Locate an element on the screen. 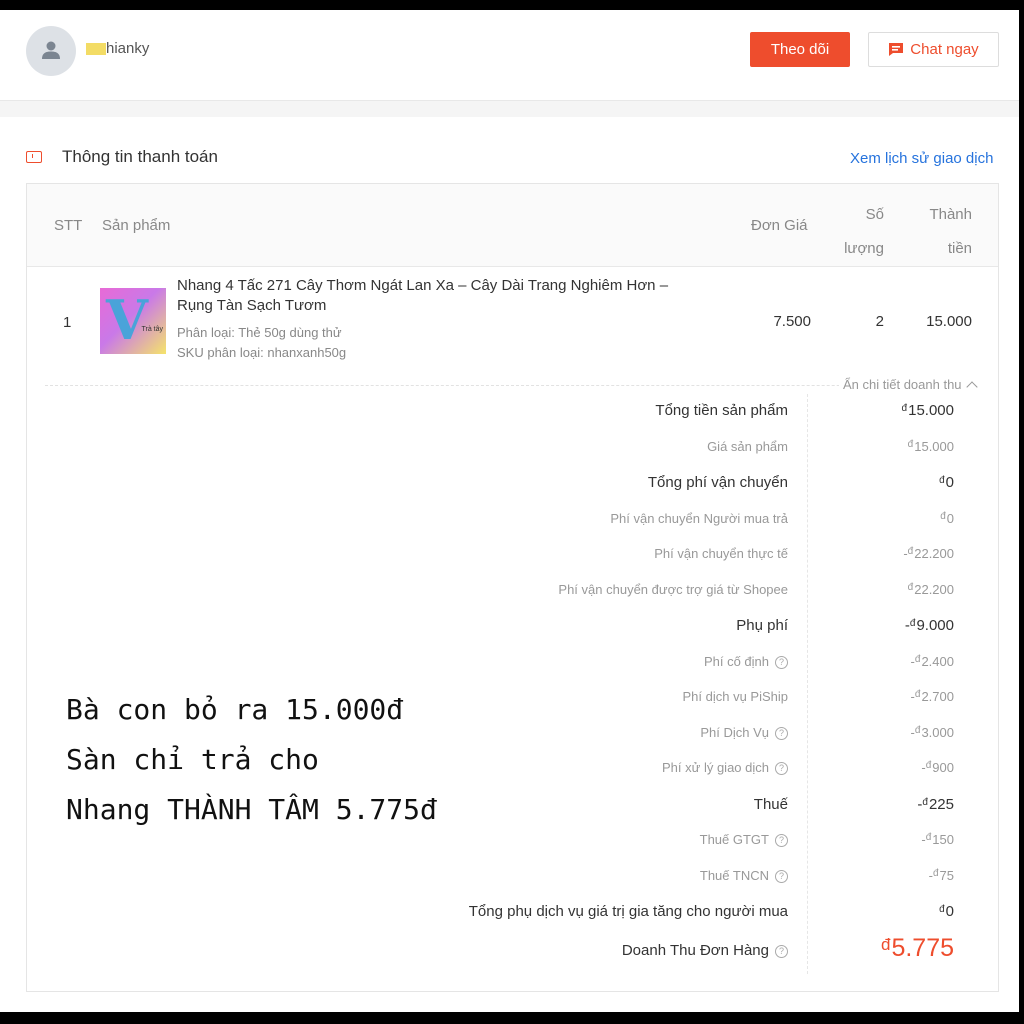 Image resolution: width=1024 pixels, height=1024 pixels. piship-fee-value: -đ2.700 is located at coordinates (932, 696).